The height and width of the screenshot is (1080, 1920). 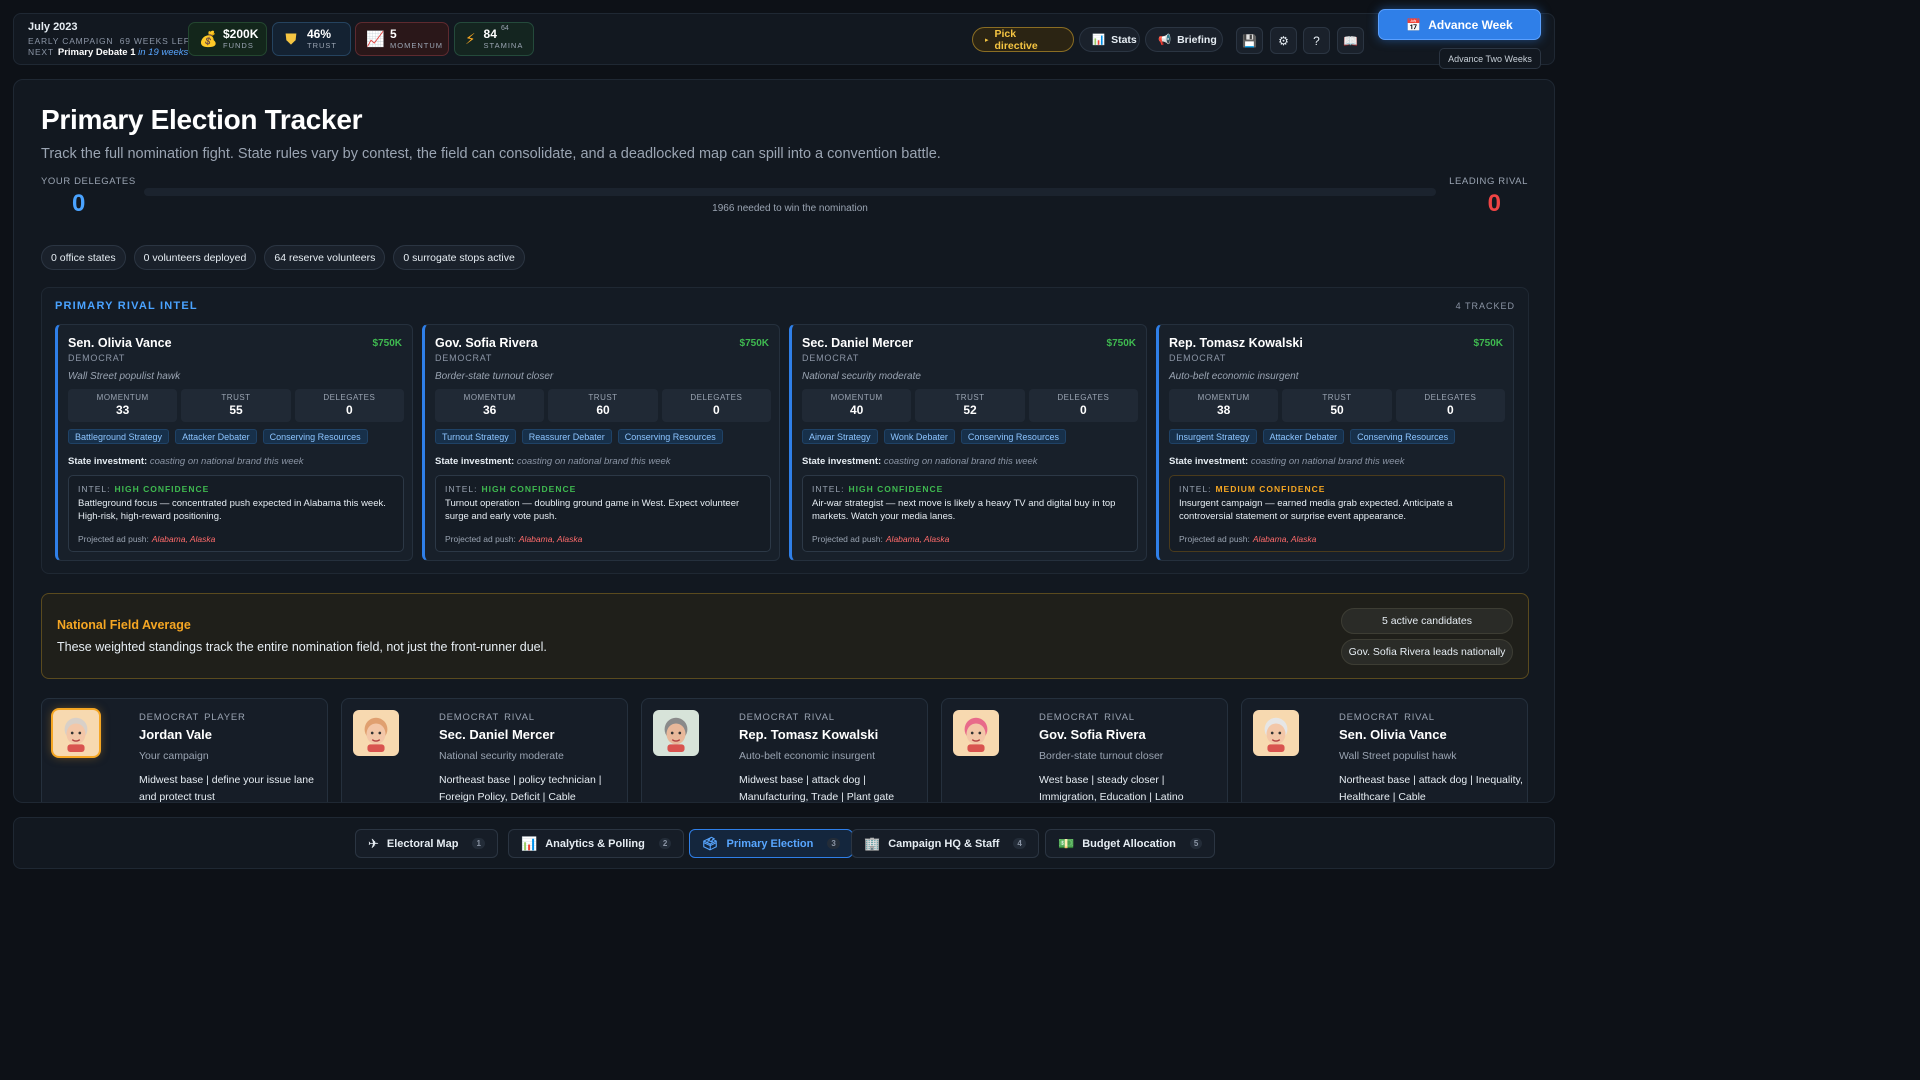 What do you see at coordinates (1013, 436) in the screenshot?
I see `resource-tag: Conserving Resources` at bounding box center [1013, 436].